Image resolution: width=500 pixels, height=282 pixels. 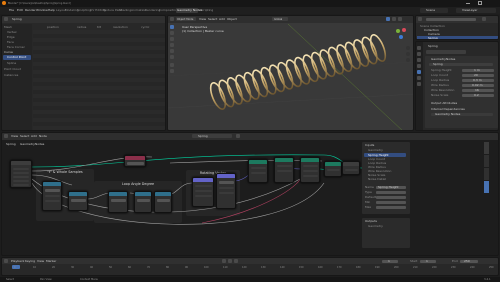 What do you see at coordinates (420, 19) in the screenshot?
I see `outliner-editor-icon` at bounding box center [420, 19].